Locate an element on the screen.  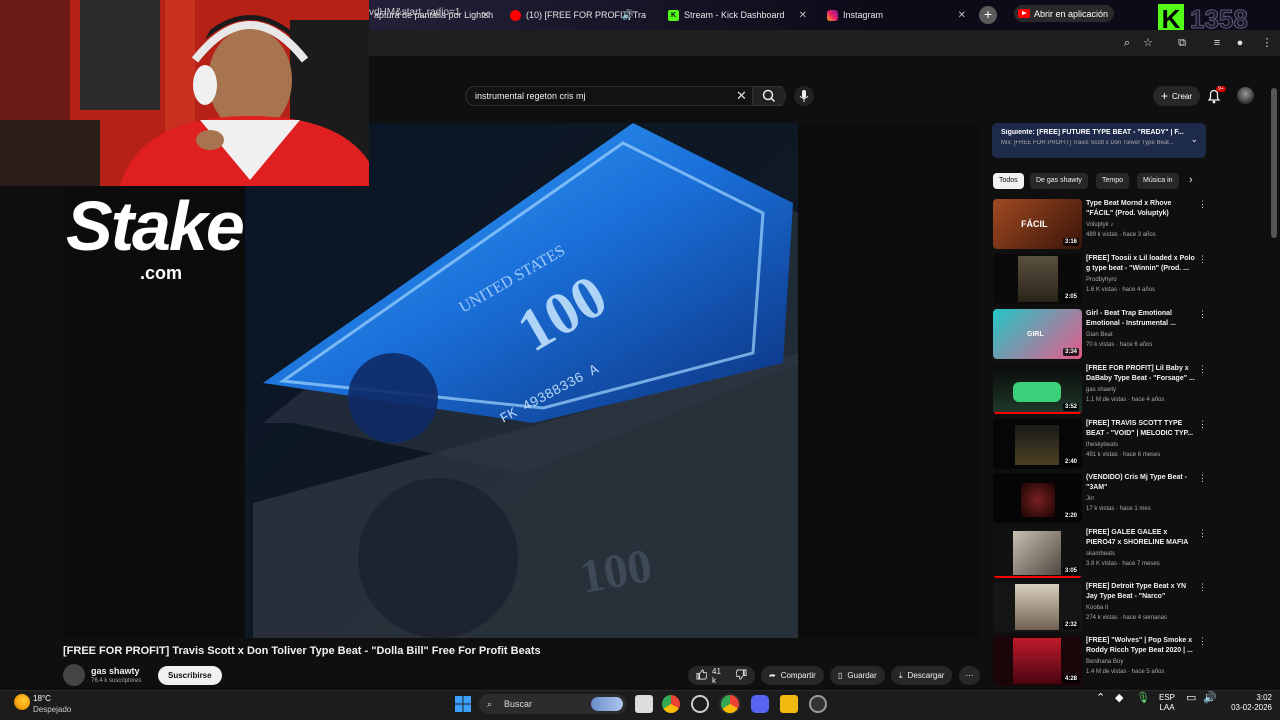
thumbs-down-icon is located at coordinates (741, 674).